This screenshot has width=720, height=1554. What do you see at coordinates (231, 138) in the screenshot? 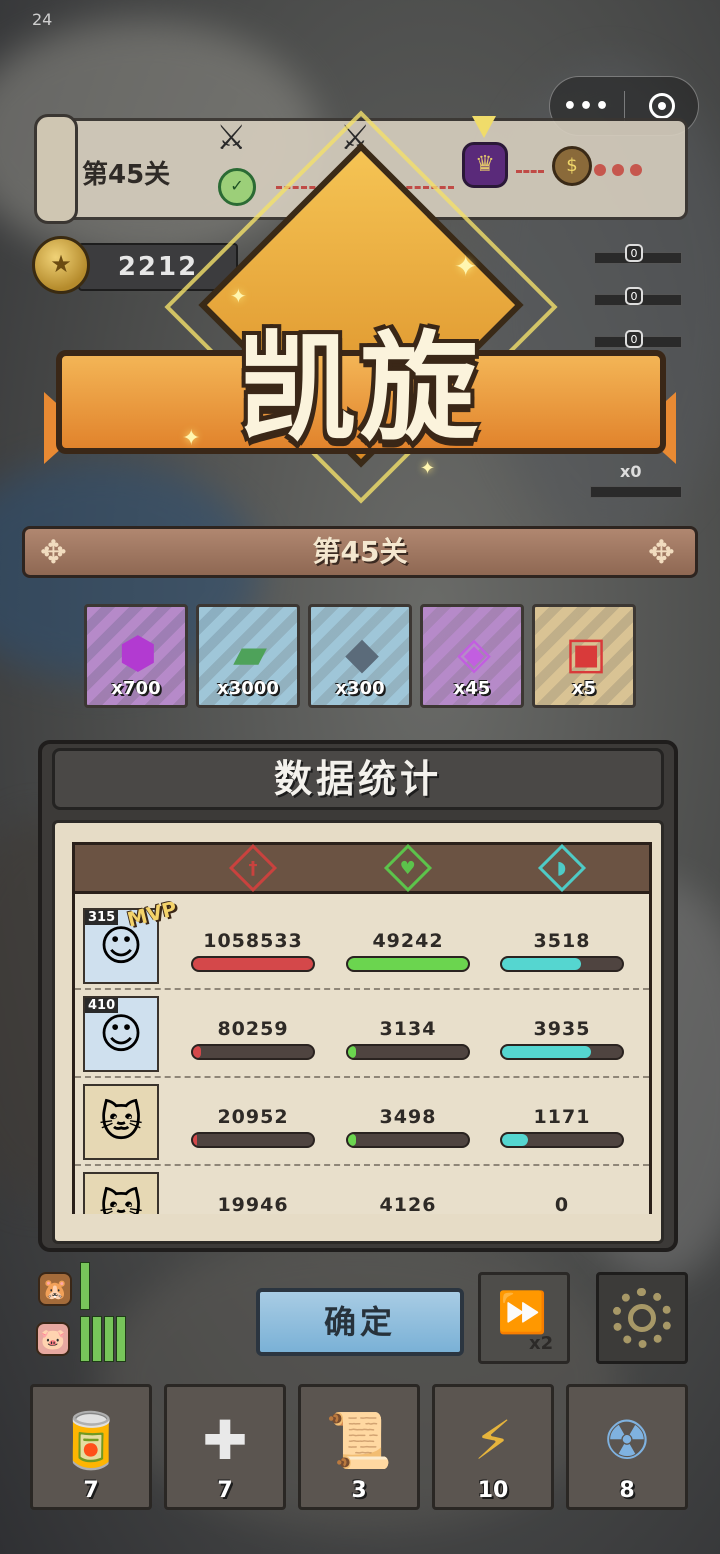
I see `crossed-swords-icon: ⚔` at bounding box center [231, 138].